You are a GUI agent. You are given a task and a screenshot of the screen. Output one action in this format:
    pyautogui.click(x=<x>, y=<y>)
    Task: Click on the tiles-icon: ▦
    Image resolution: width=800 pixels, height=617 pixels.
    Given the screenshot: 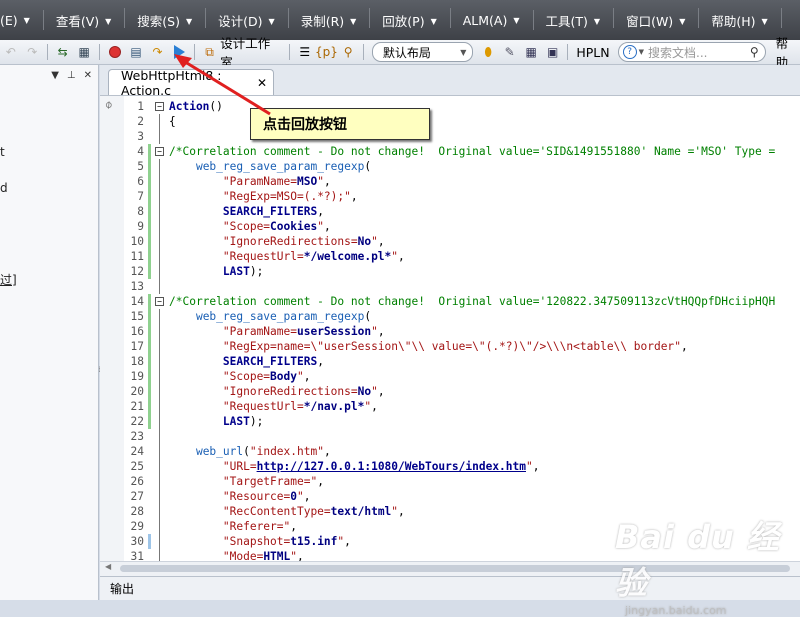 What is the action you would take?
    pyautogui.click(x=530, y=52)
    